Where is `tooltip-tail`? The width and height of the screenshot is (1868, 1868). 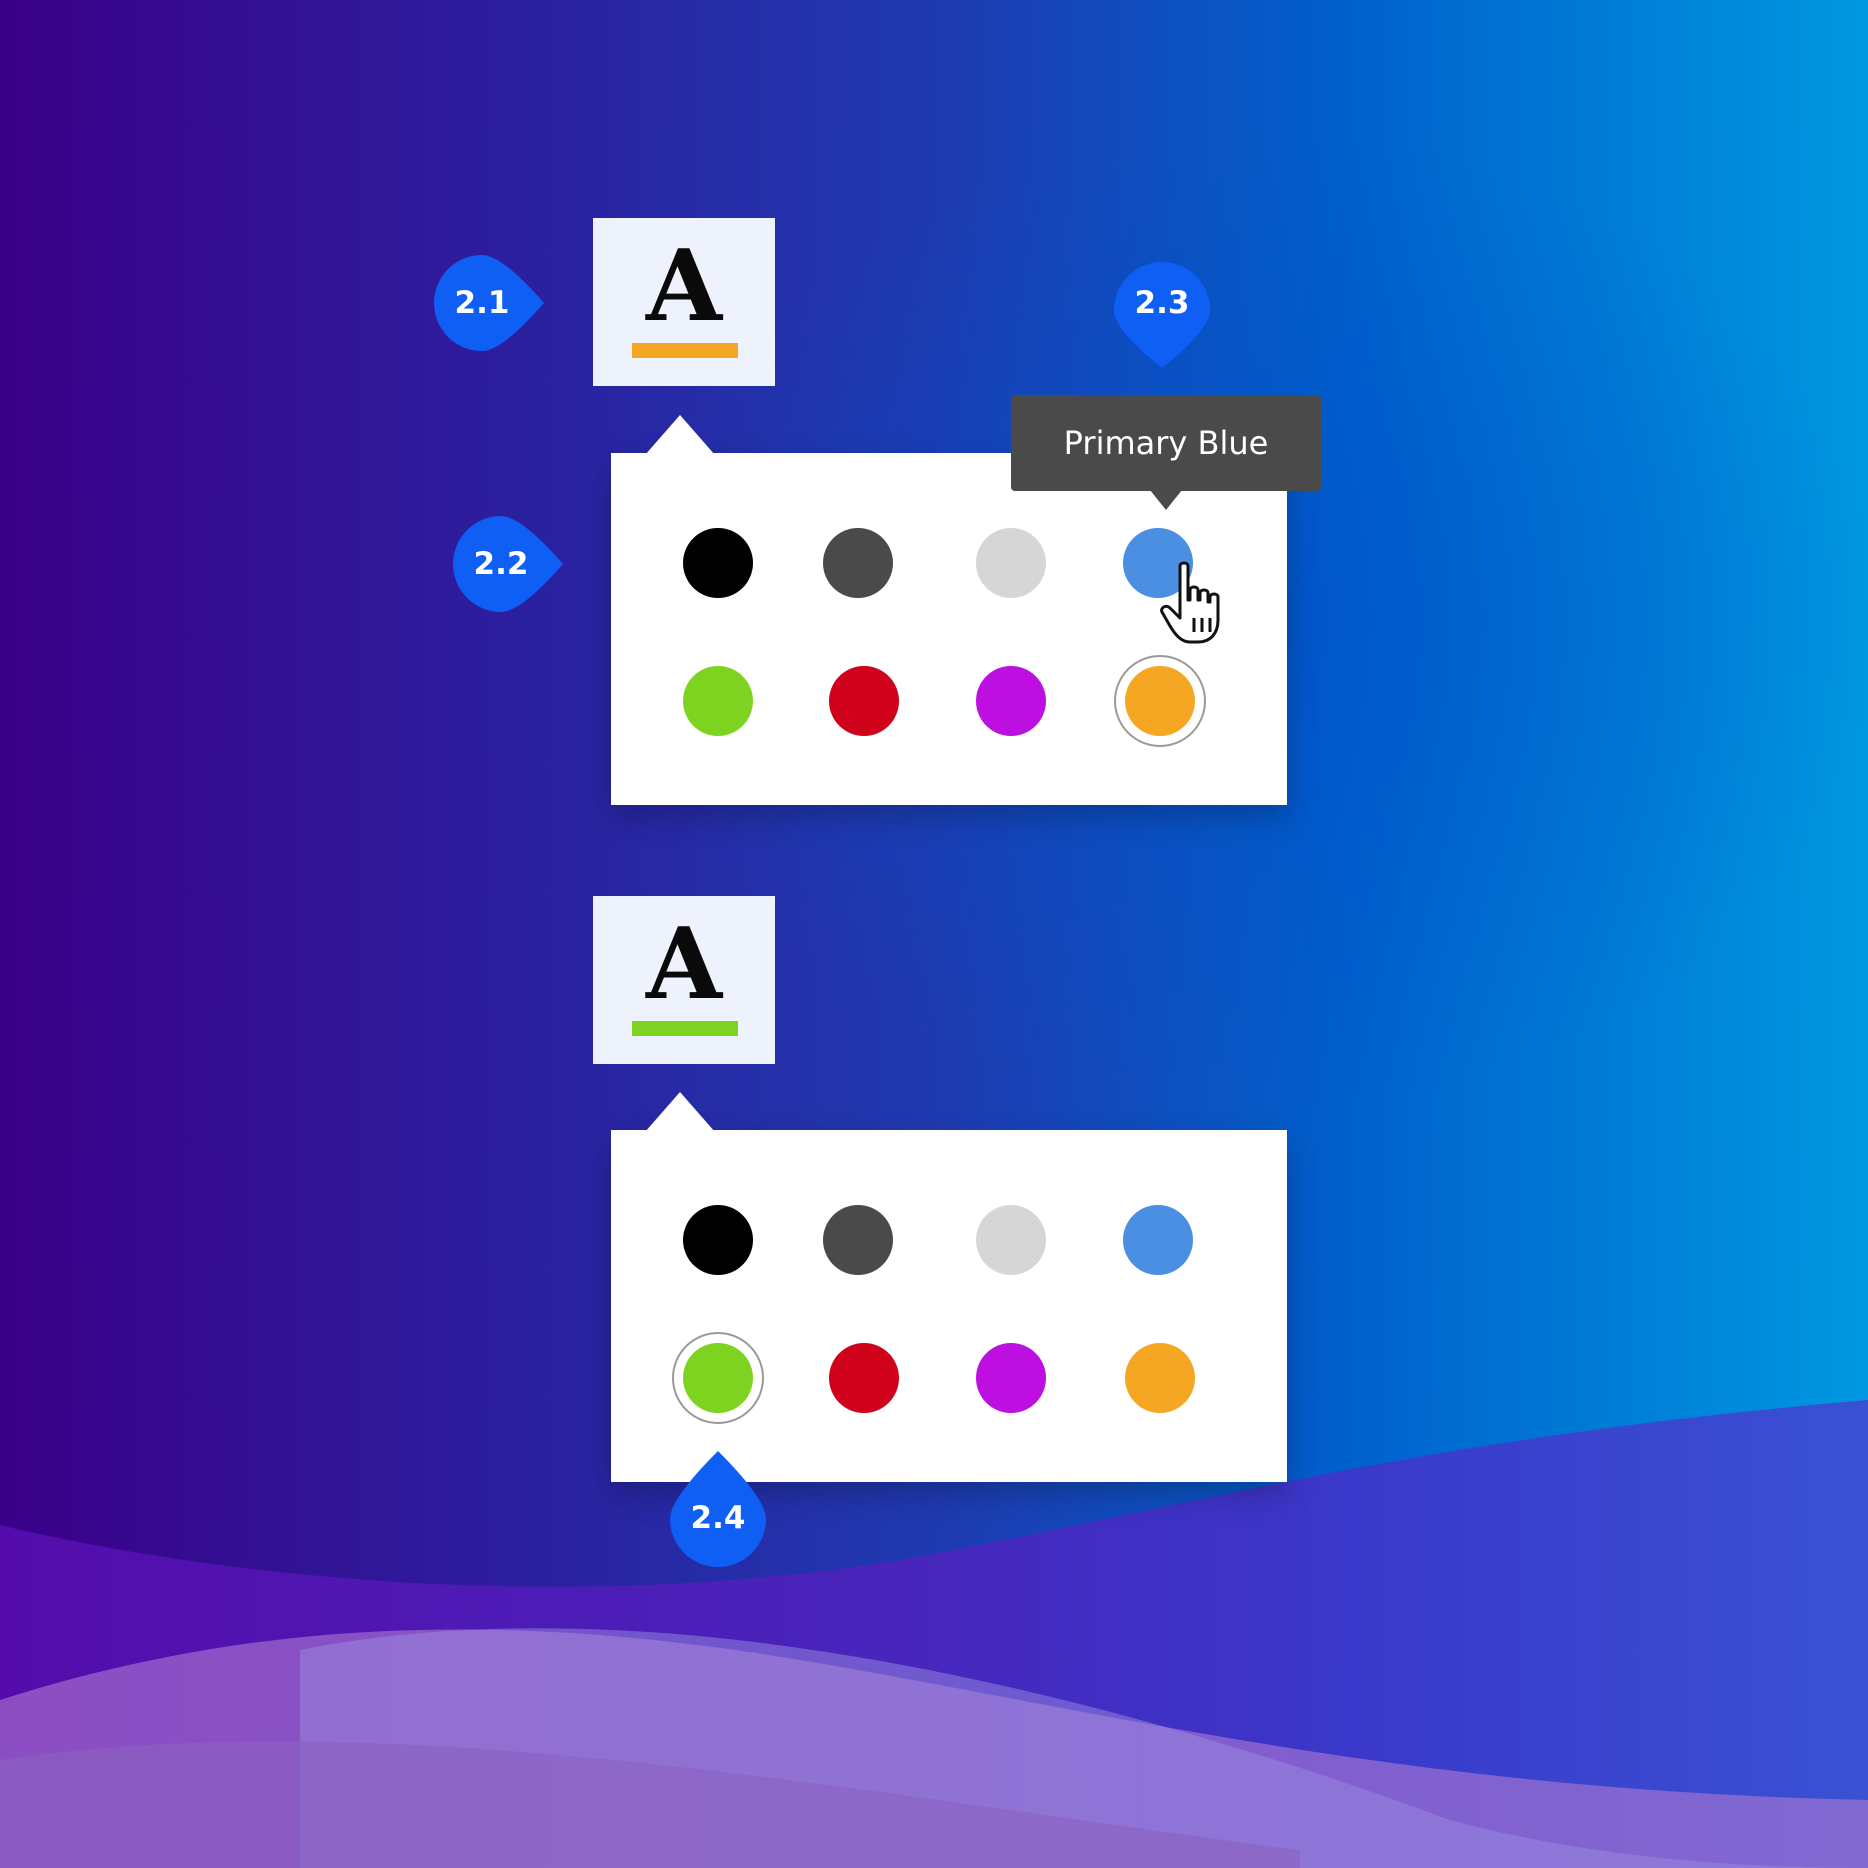
tooltip-tail is located at coordinates (1166, 500).